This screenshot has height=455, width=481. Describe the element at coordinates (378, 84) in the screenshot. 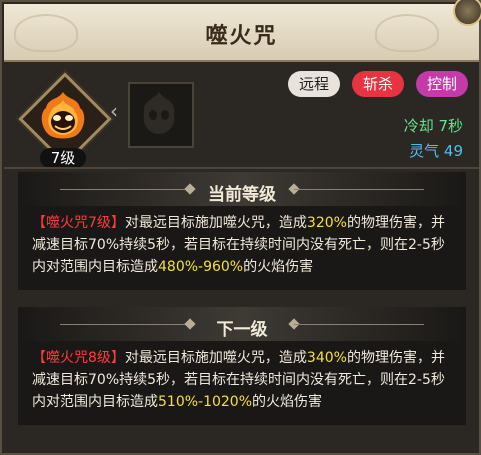

I see `tag-kill: 斩杀` at that location.